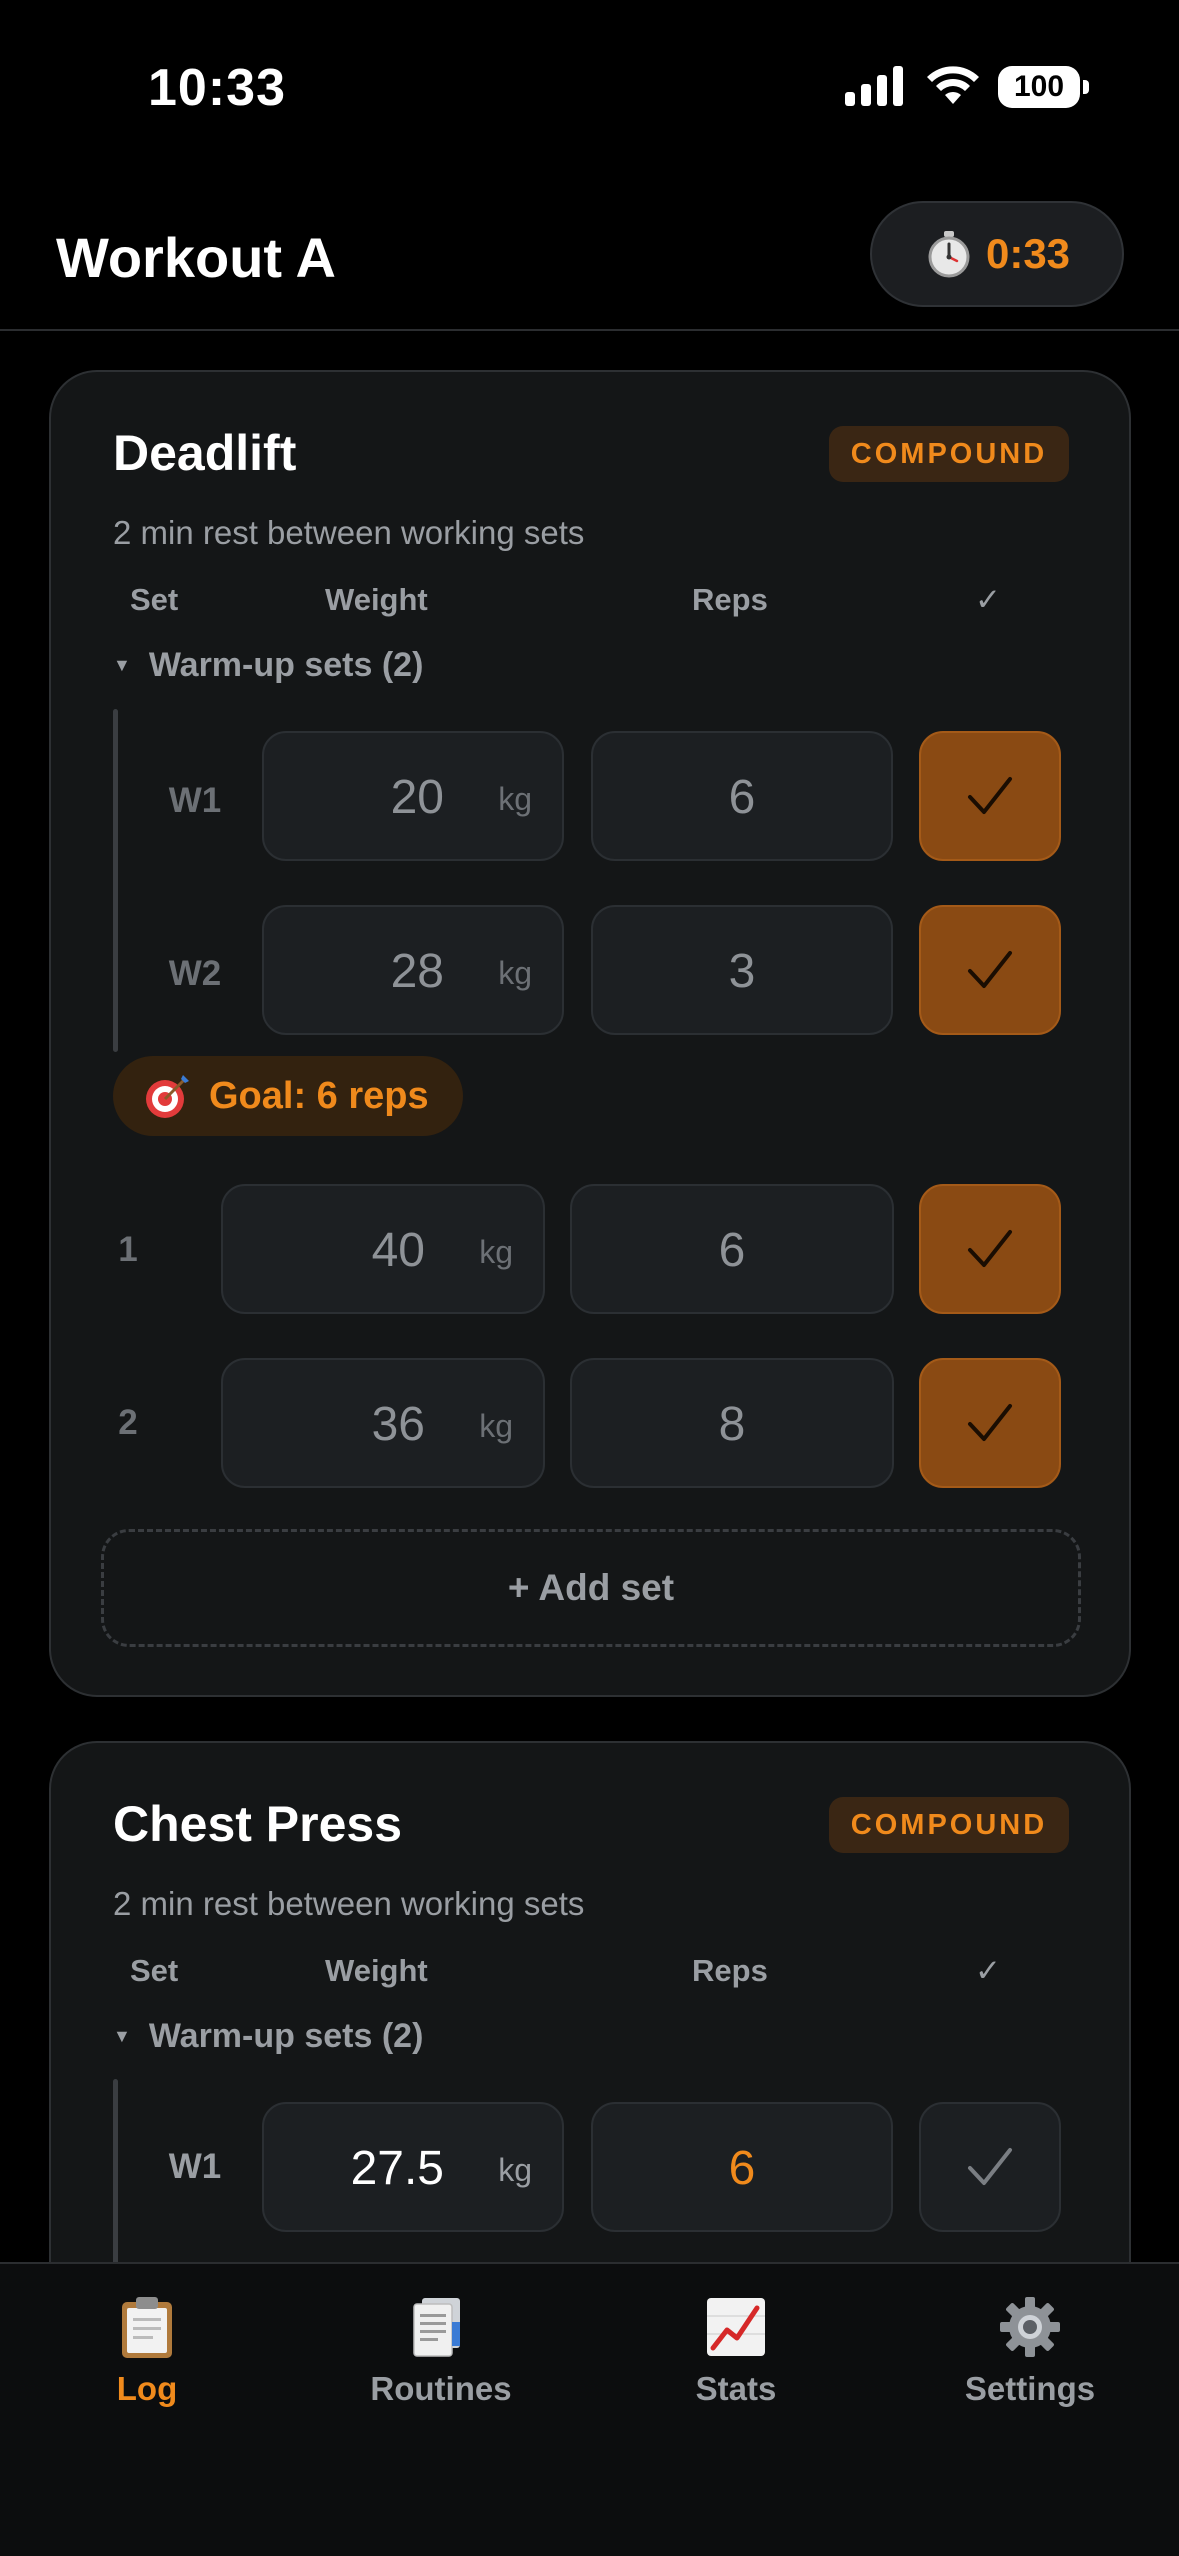 The image size is (1179, 2556). What do you see at coordinates (115, 880) in the screenshot?
I see `warmup-group-divider` at bounding box center [115, 880].